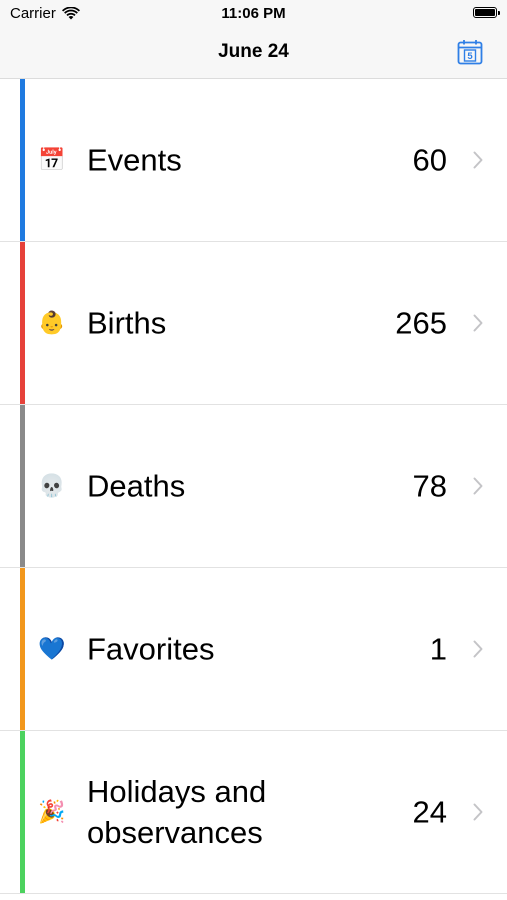  What do you see at coordinates (438, 649) in the screenshot?
I see `row-count: 1` at bounding box center [438, 649].